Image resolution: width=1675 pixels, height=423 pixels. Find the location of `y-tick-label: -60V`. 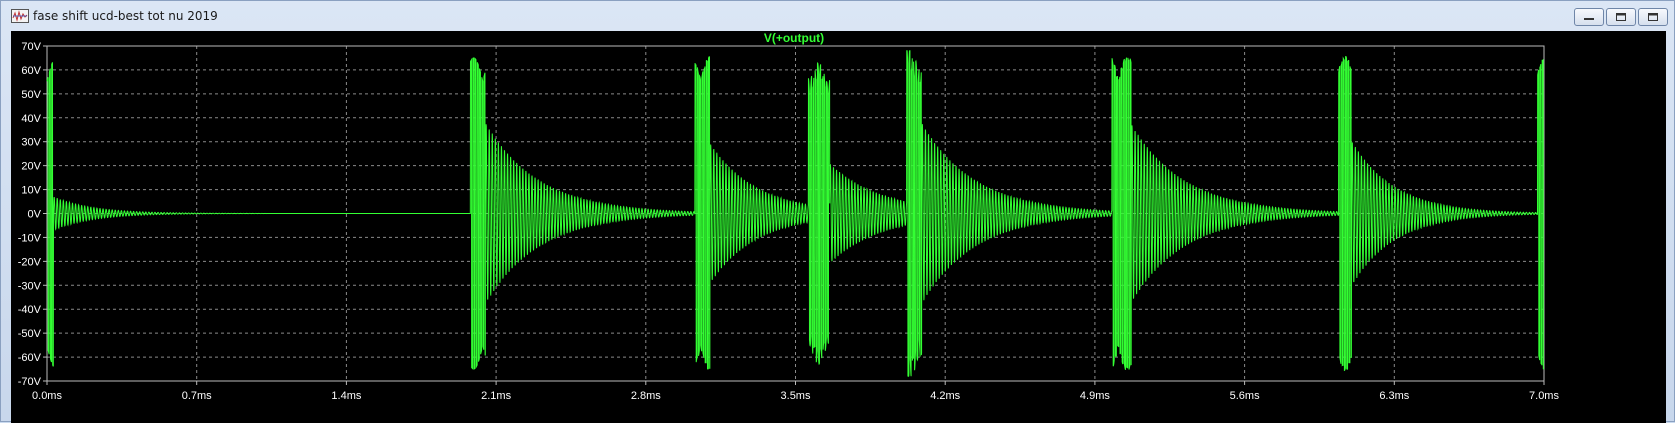

y-tick-label: -60V is located at coordinates (30, 358).